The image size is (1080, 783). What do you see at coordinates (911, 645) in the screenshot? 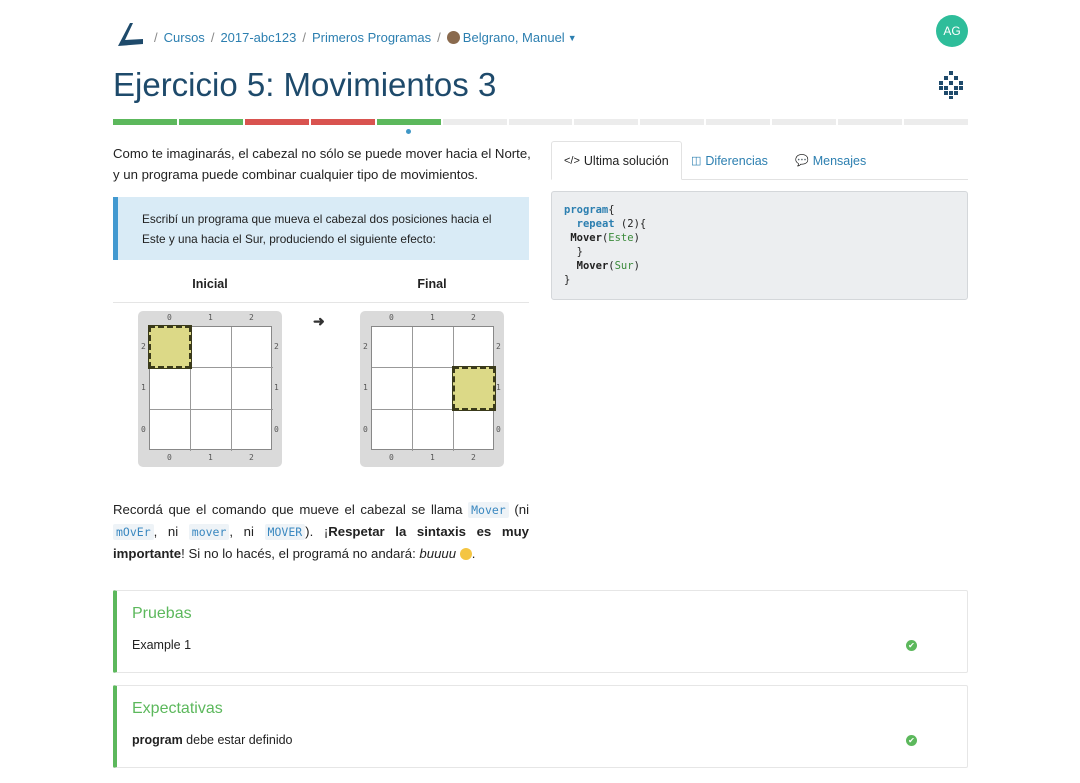
I see `check-circle-icon: ✔` at bounding box center [911, 645].